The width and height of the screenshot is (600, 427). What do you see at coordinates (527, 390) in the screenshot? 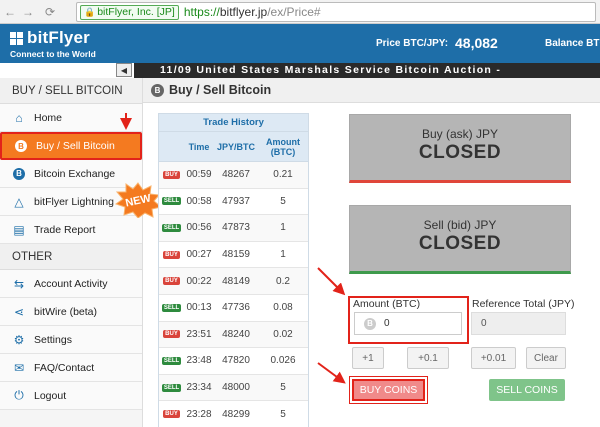
I see `sell-coins-button: SELL COINS` at bounding box center [527, 390].